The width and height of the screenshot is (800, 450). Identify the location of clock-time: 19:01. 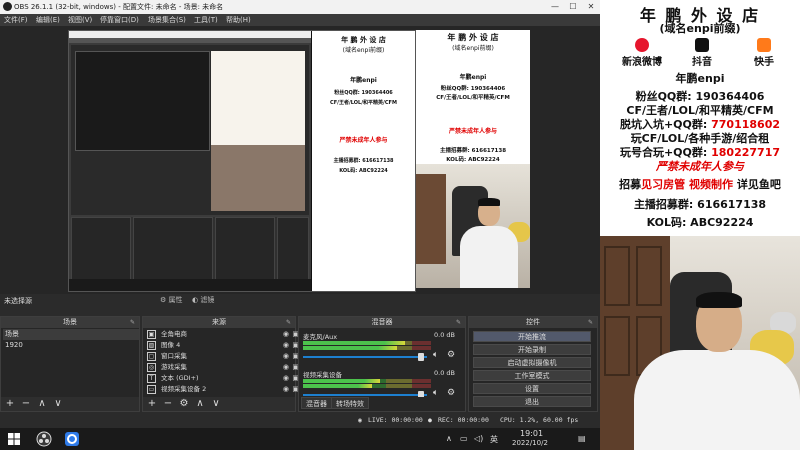
(531, 433).